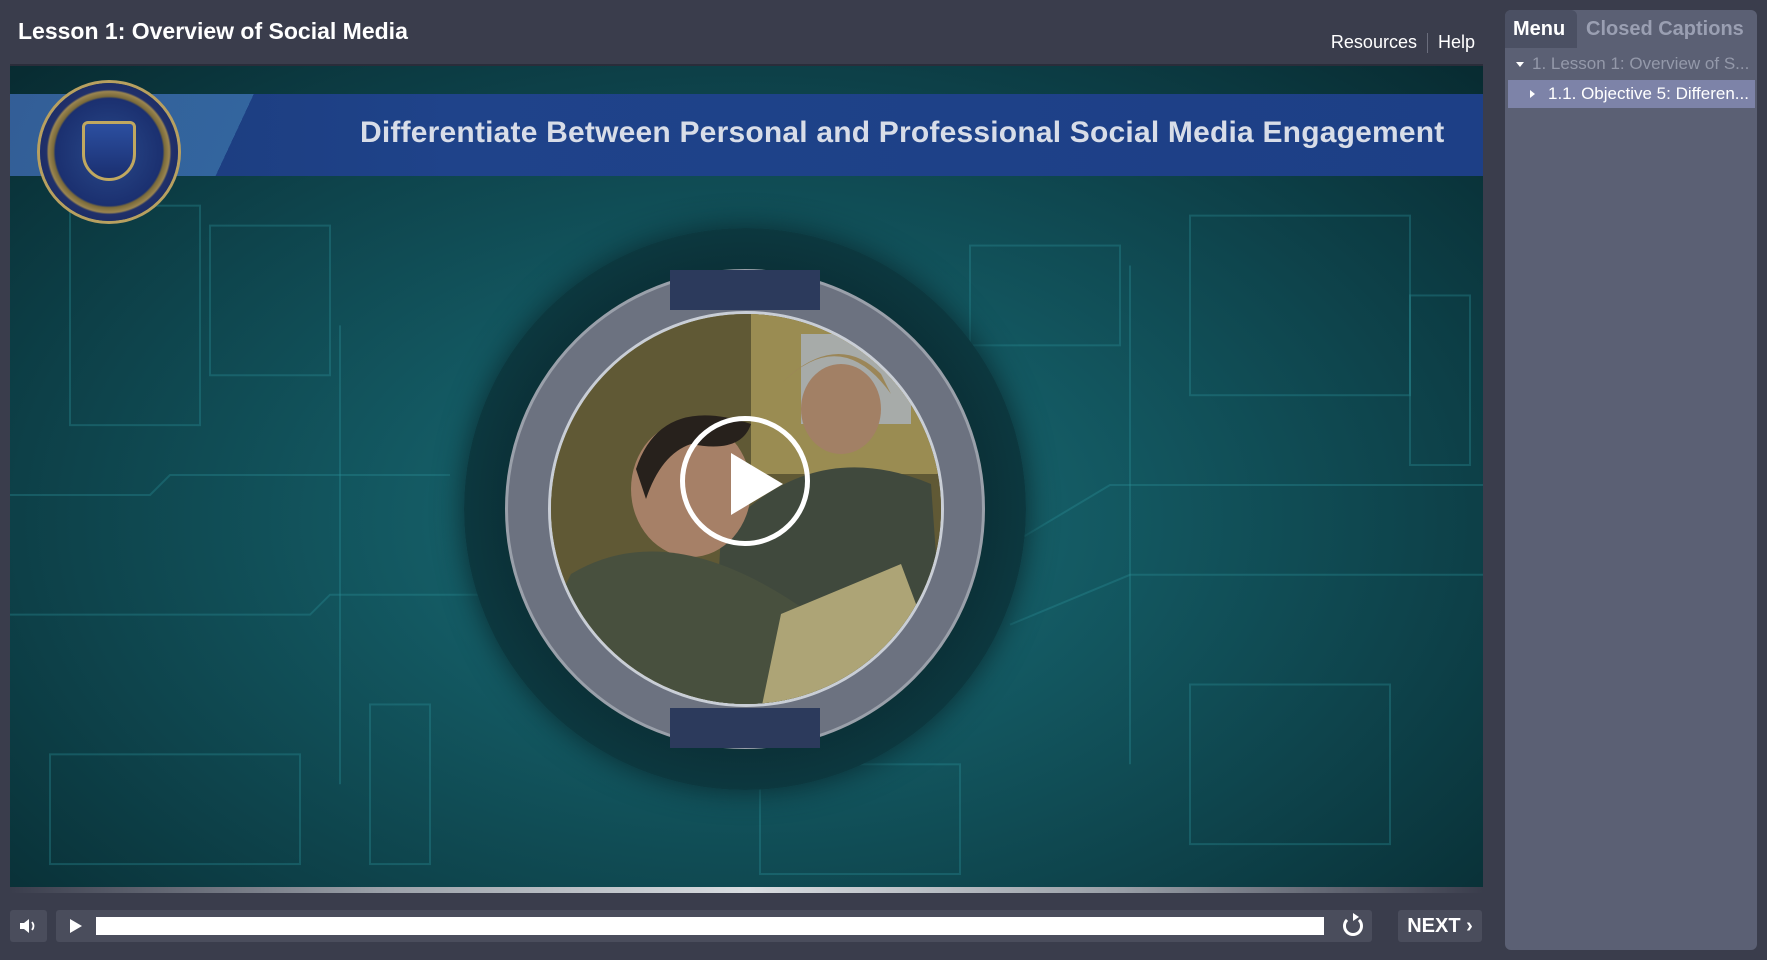  Describe the element at coordinates (1353, 924) in the screenshot. I see `replay-button` at that location.